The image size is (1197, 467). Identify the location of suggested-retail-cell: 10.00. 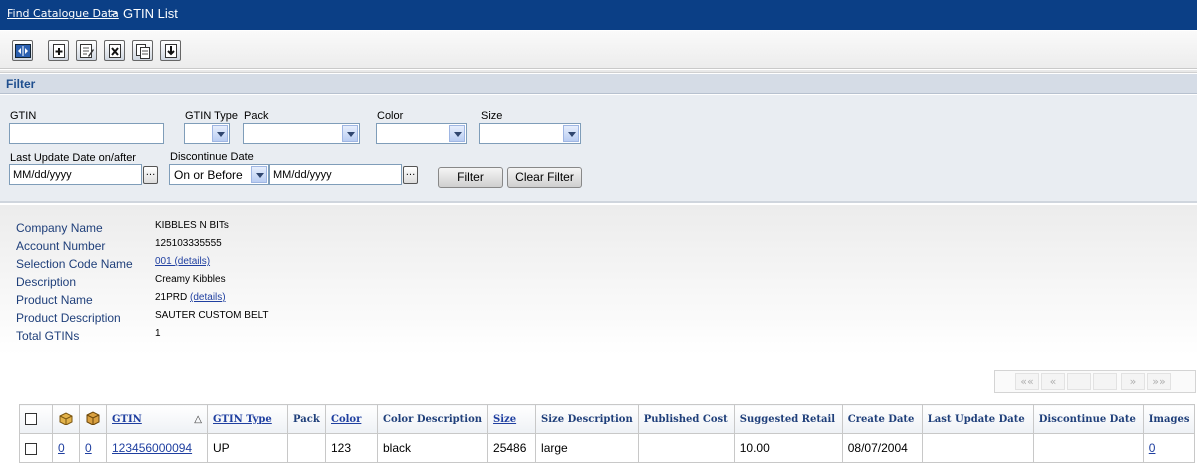
(788, 448).